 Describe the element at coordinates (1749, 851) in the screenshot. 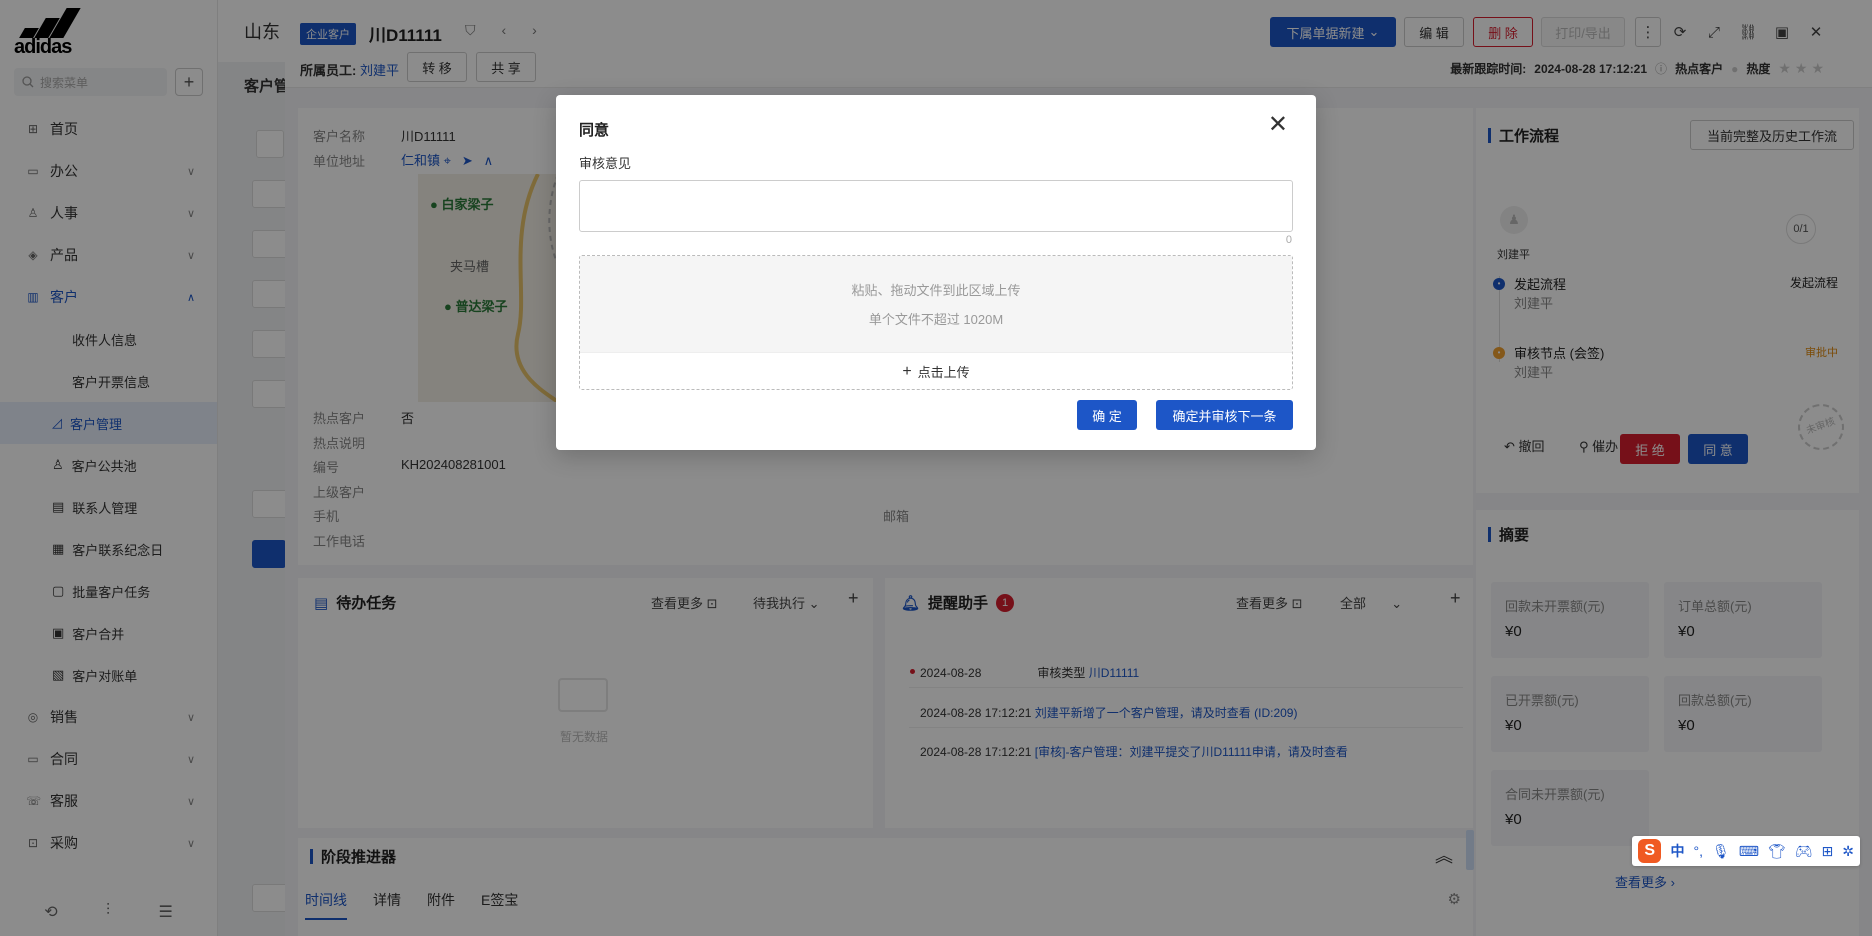

I see `keyboard-icon: ⌨` at that location.